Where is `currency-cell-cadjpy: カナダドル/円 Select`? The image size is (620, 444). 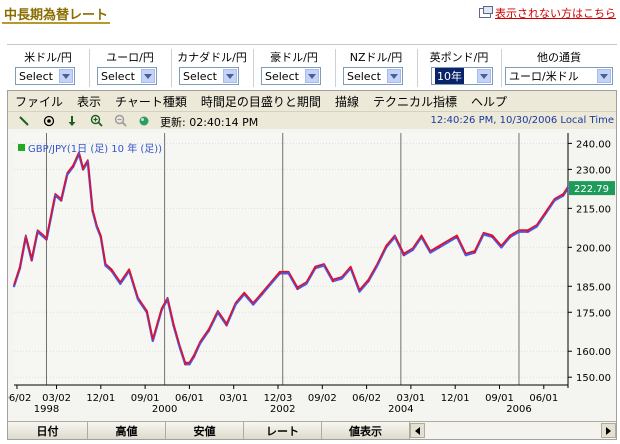 currency-cell-cadjpy: カナダドル/円 Select is located at coordinates (212, 68).